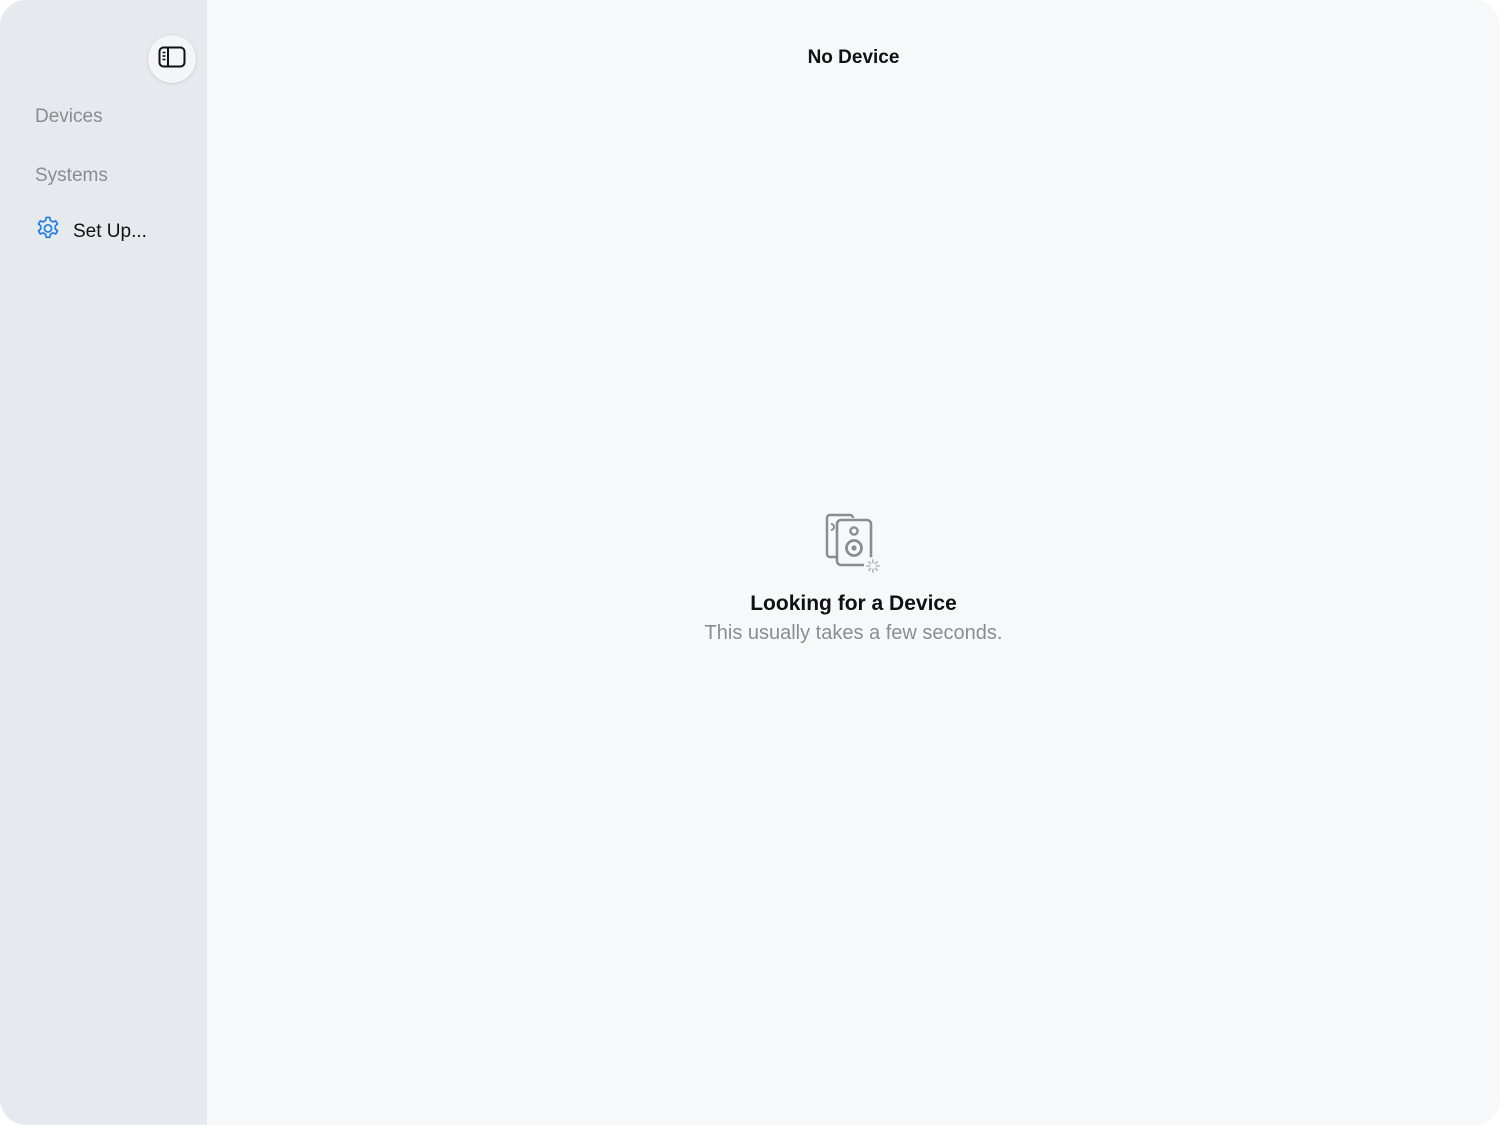 The width and height of the screenshot is (1500, 1125). Describe the element at coordinates (48, 231) in the screenshot. I see `gear-icon` at that location.